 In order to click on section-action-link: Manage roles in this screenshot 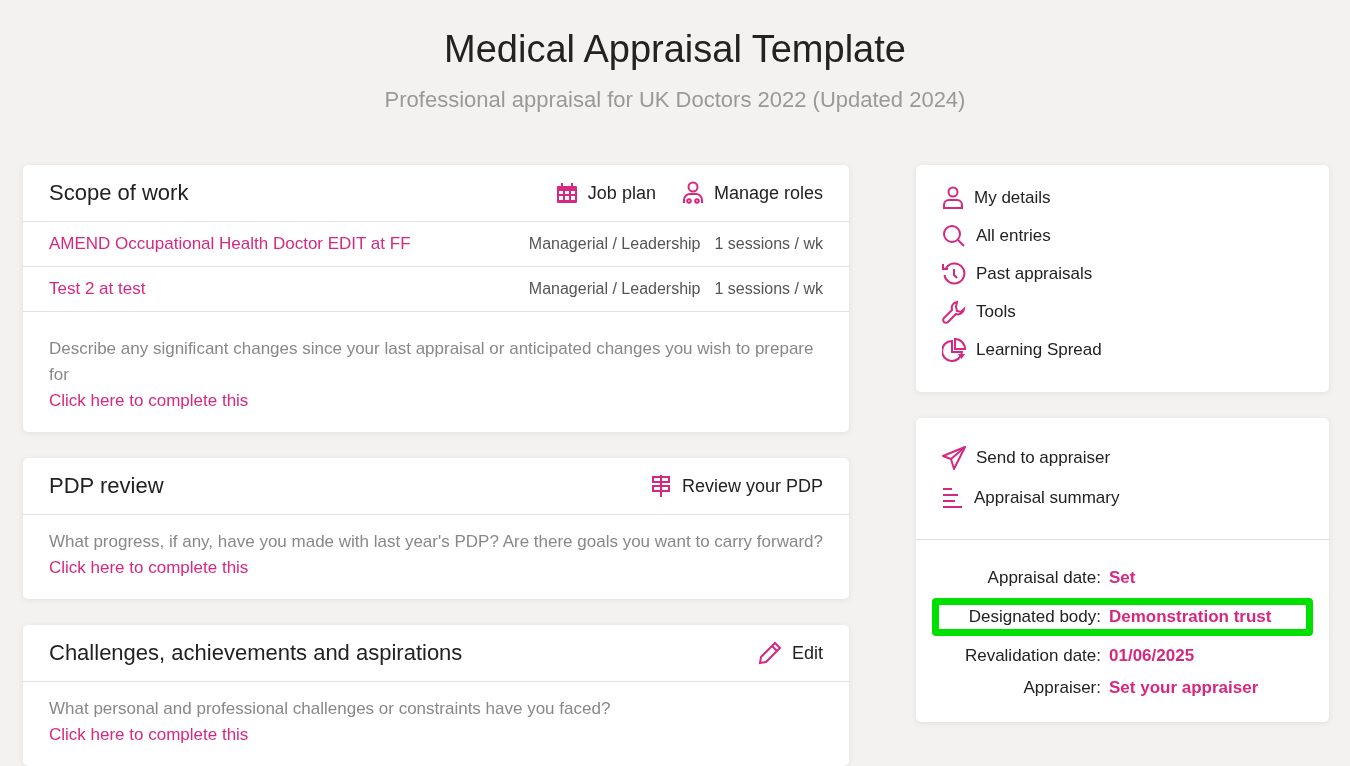, I will do `click(752, 193)`.